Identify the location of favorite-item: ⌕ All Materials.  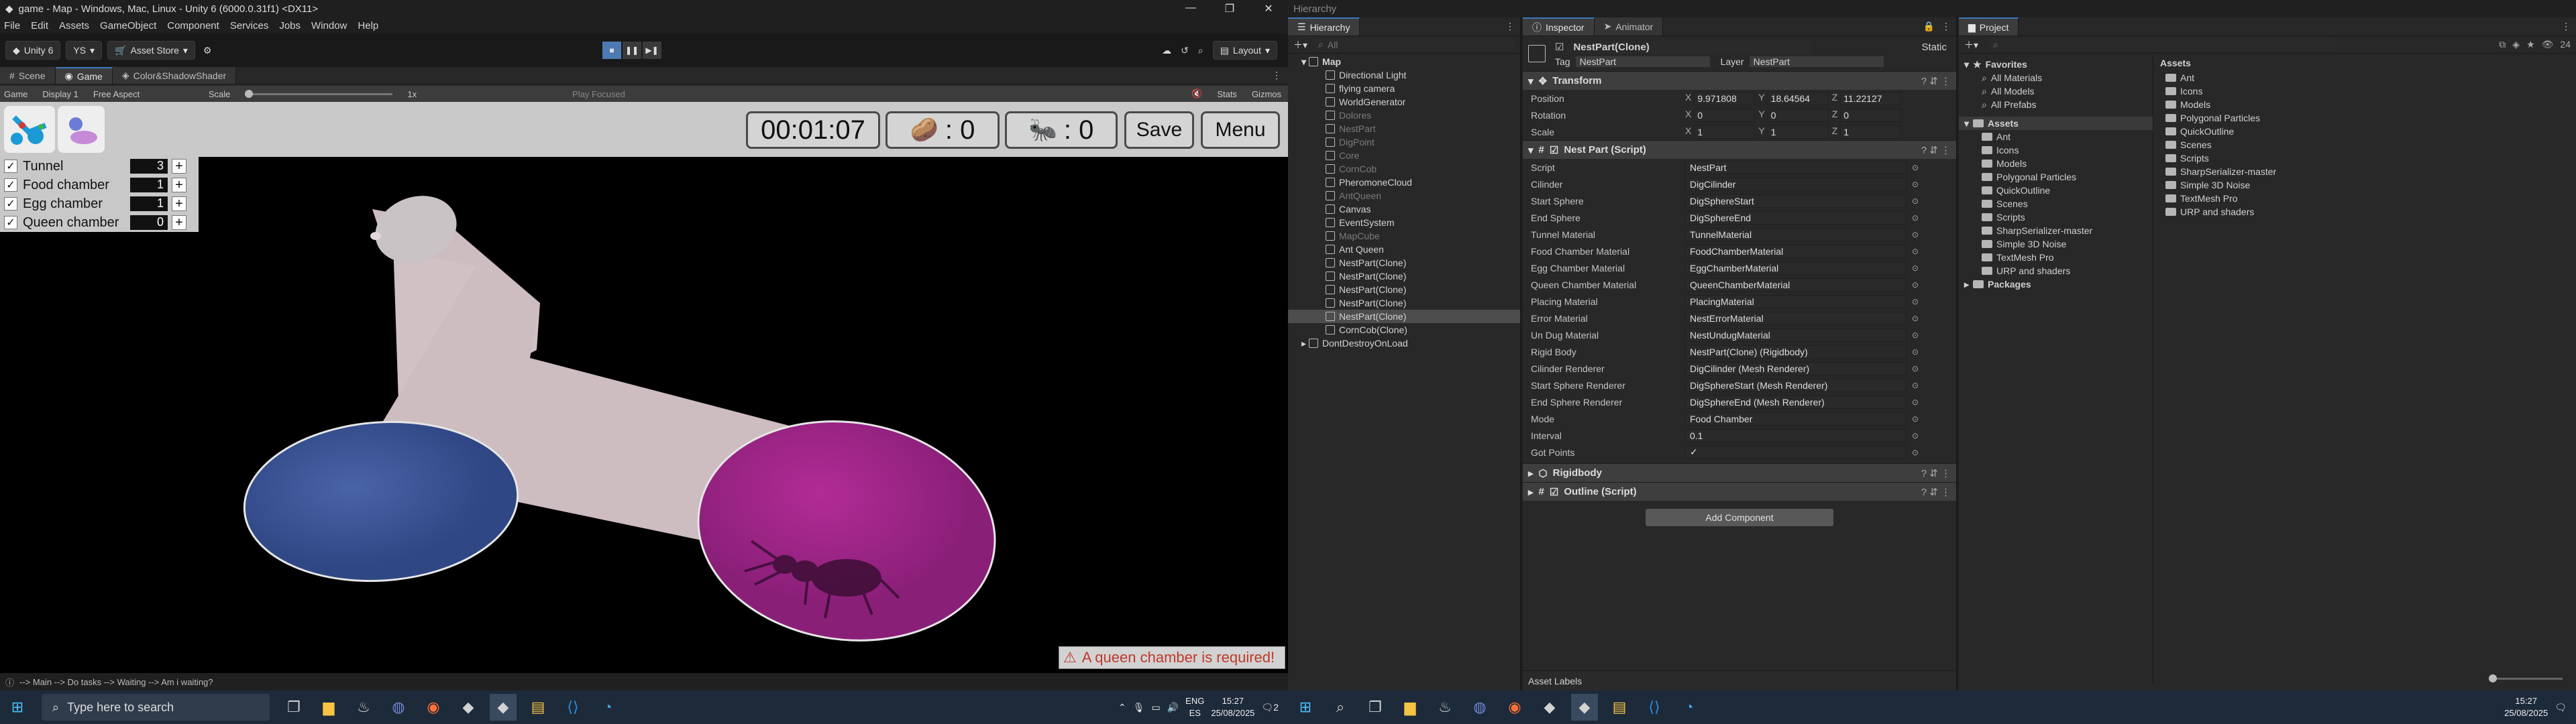
(2056, 77).